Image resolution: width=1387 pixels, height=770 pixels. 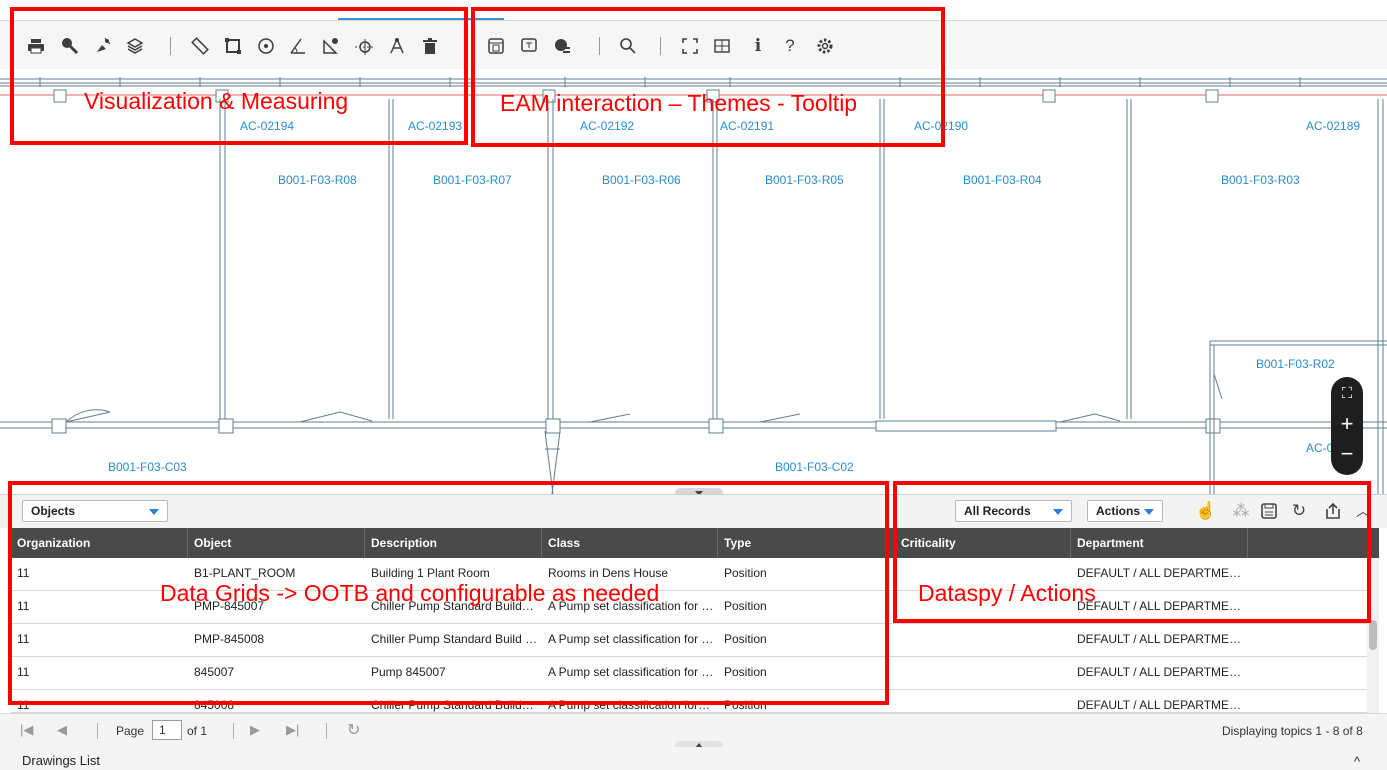 What do you see at coordinates (61, 760) in the screenshot?
I see `drawings-list-label: Drawings List` at bounding box center [61, 760].